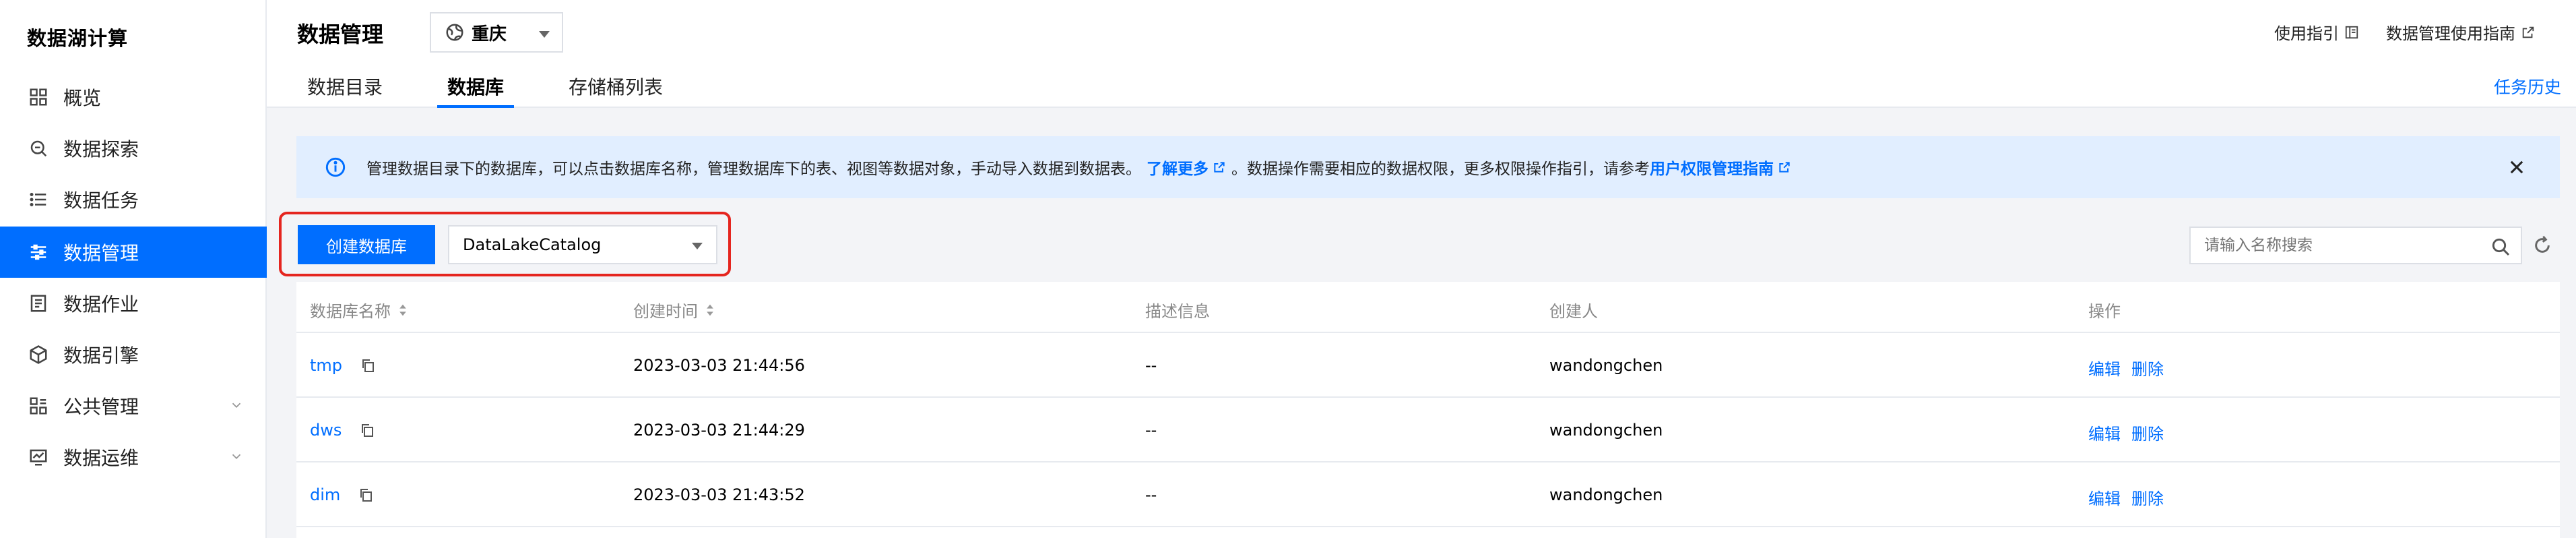 The height and width of the screenshot is (538, 2576). I want to click on close-icon, so click(2517, 167).